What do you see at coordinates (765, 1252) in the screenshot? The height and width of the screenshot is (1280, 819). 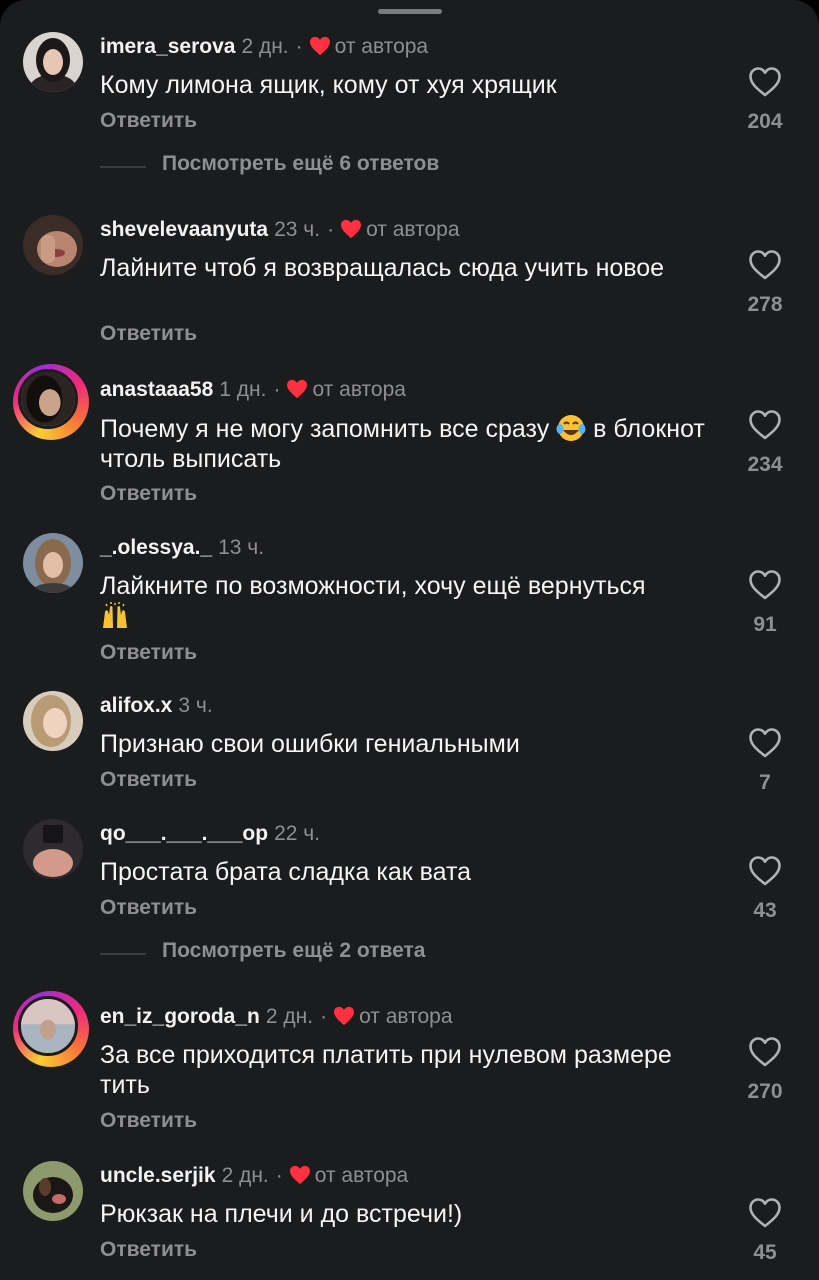 I see `like-count: 45` at bounding box center [765, 1252].